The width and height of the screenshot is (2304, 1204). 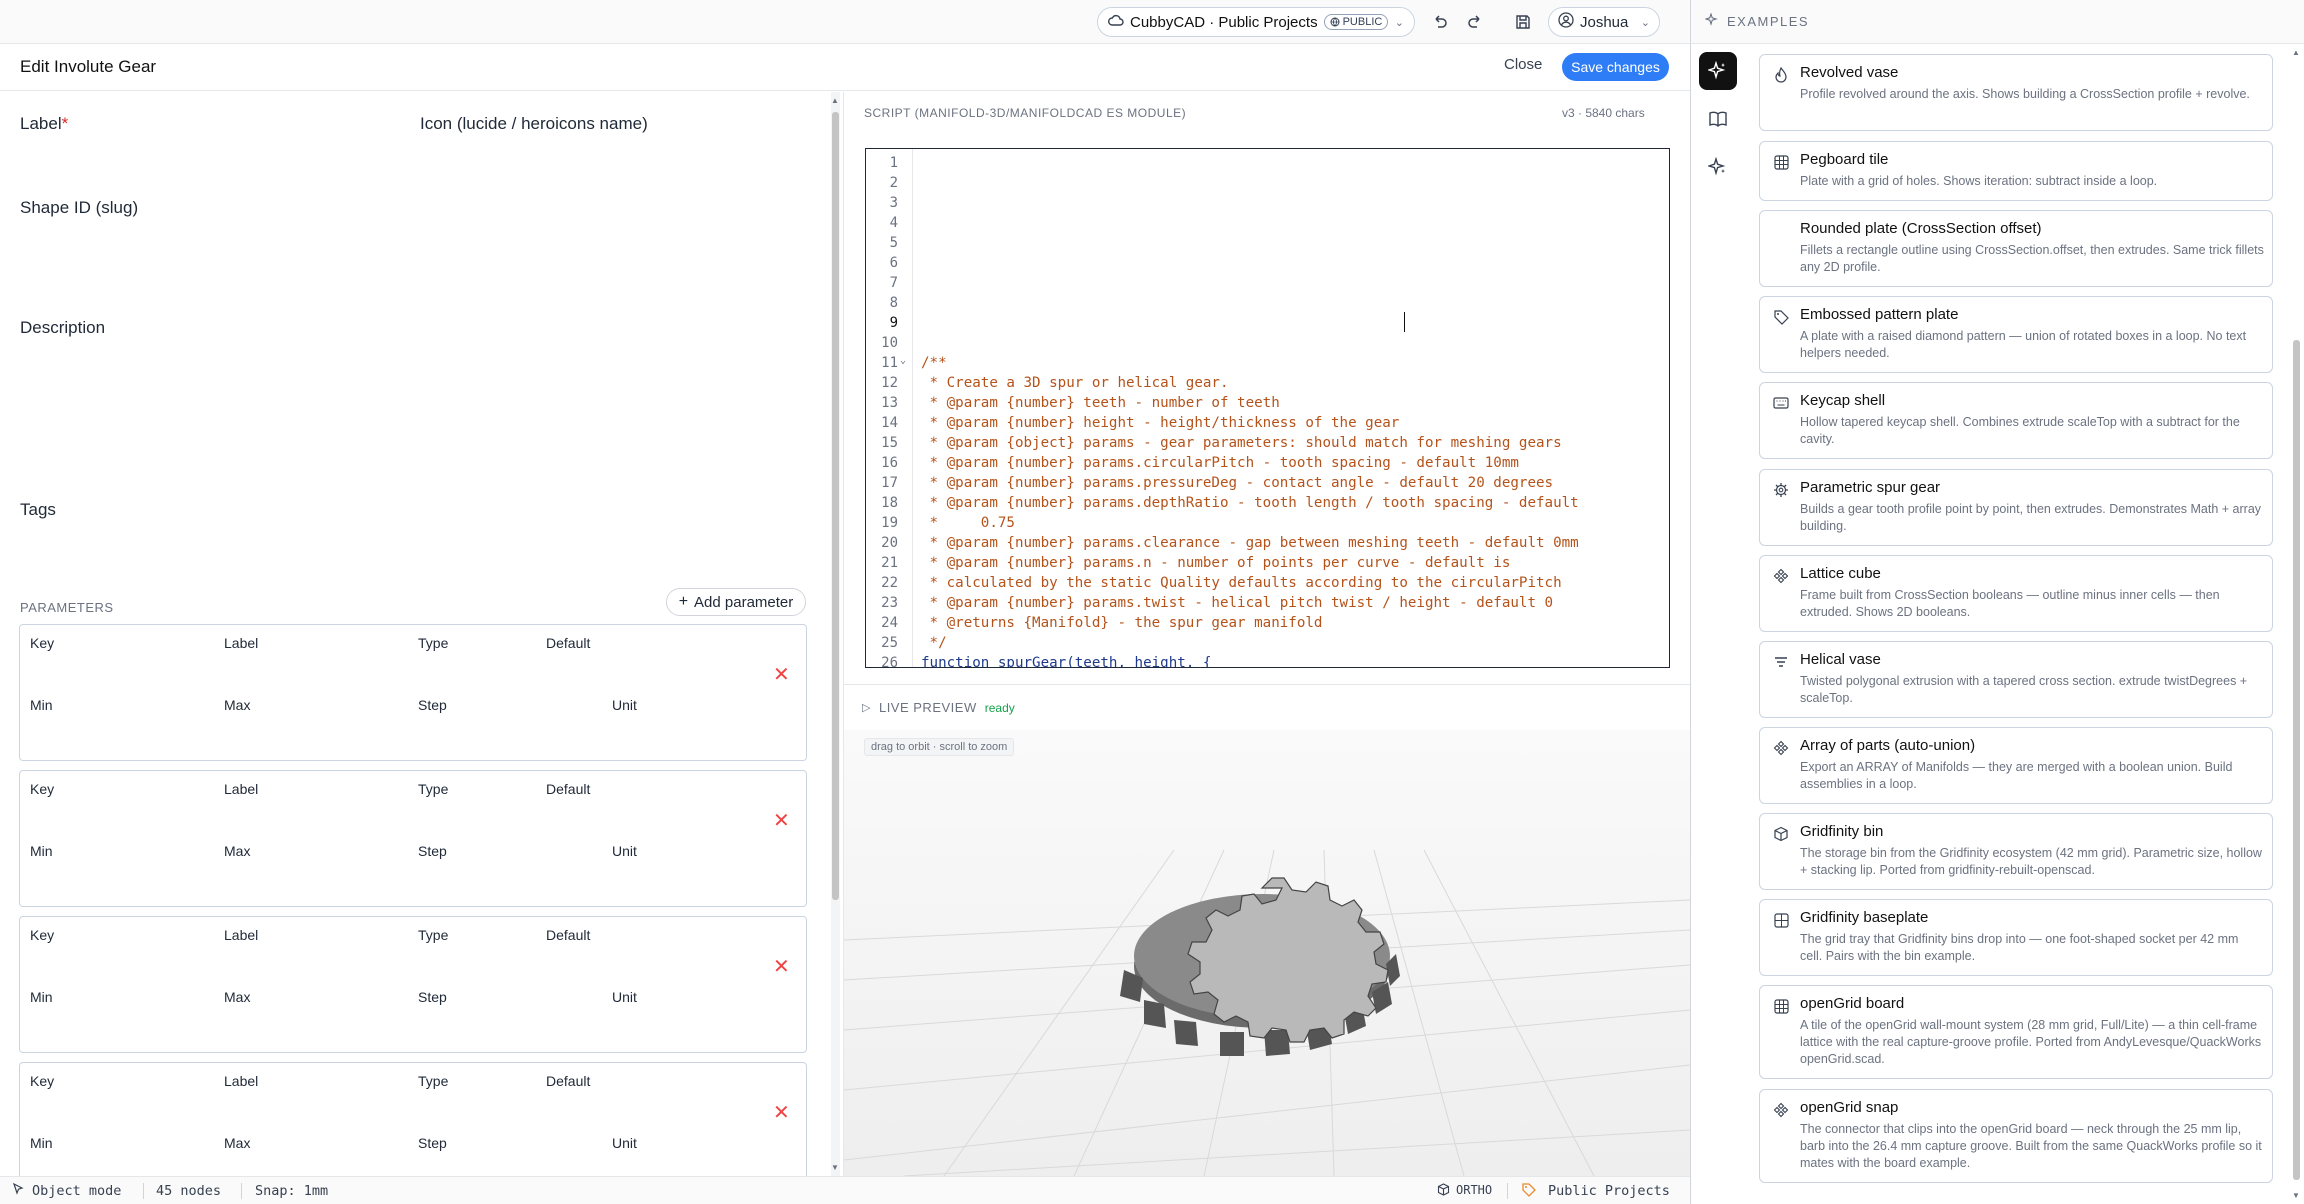 I want to click on 3d-viewport: drag to orbit · scroll to zoom, so click(x=1267, y=953).